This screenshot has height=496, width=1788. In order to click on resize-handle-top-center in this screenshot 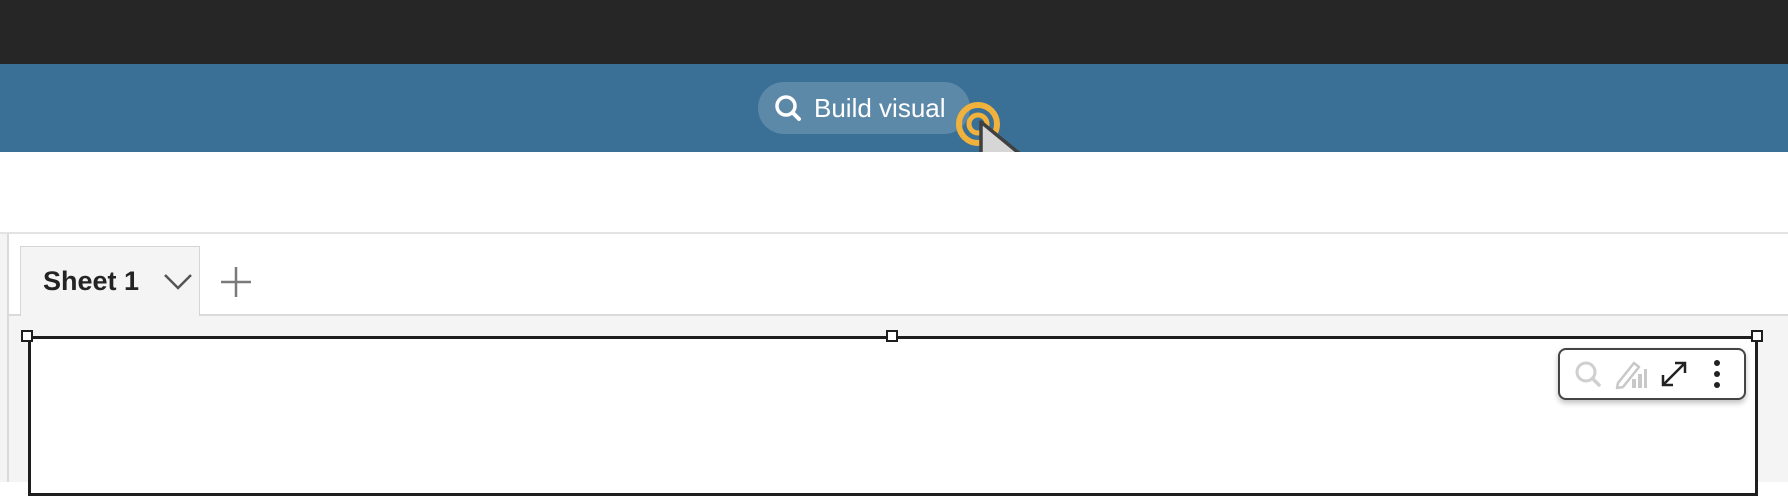, I will do `click(892, 336)`.